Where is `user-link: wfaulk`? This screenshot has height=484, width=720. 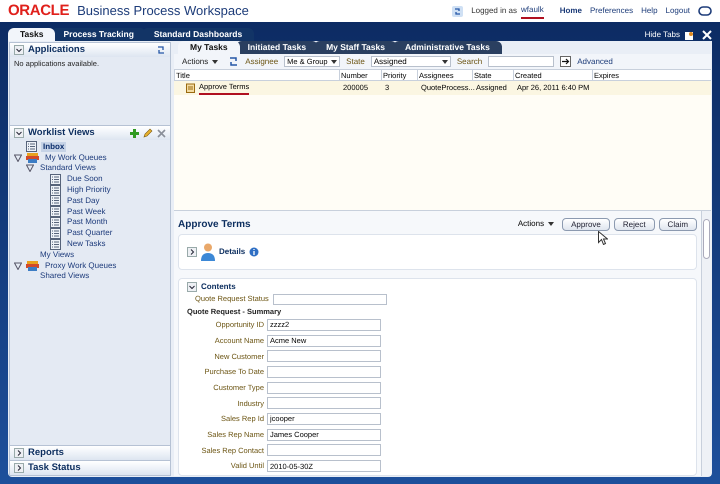 user-link: wfaulk is located at coordinates (532, 11).